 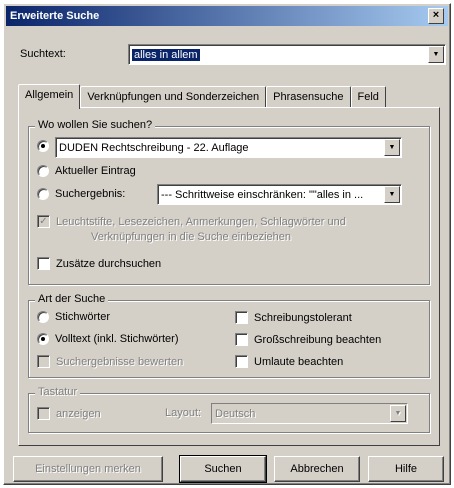 What do you see at coordinates (43, 54) in the screenshot?
I see `search-text-label: Suchtext:` at bounding box center [43, 54].